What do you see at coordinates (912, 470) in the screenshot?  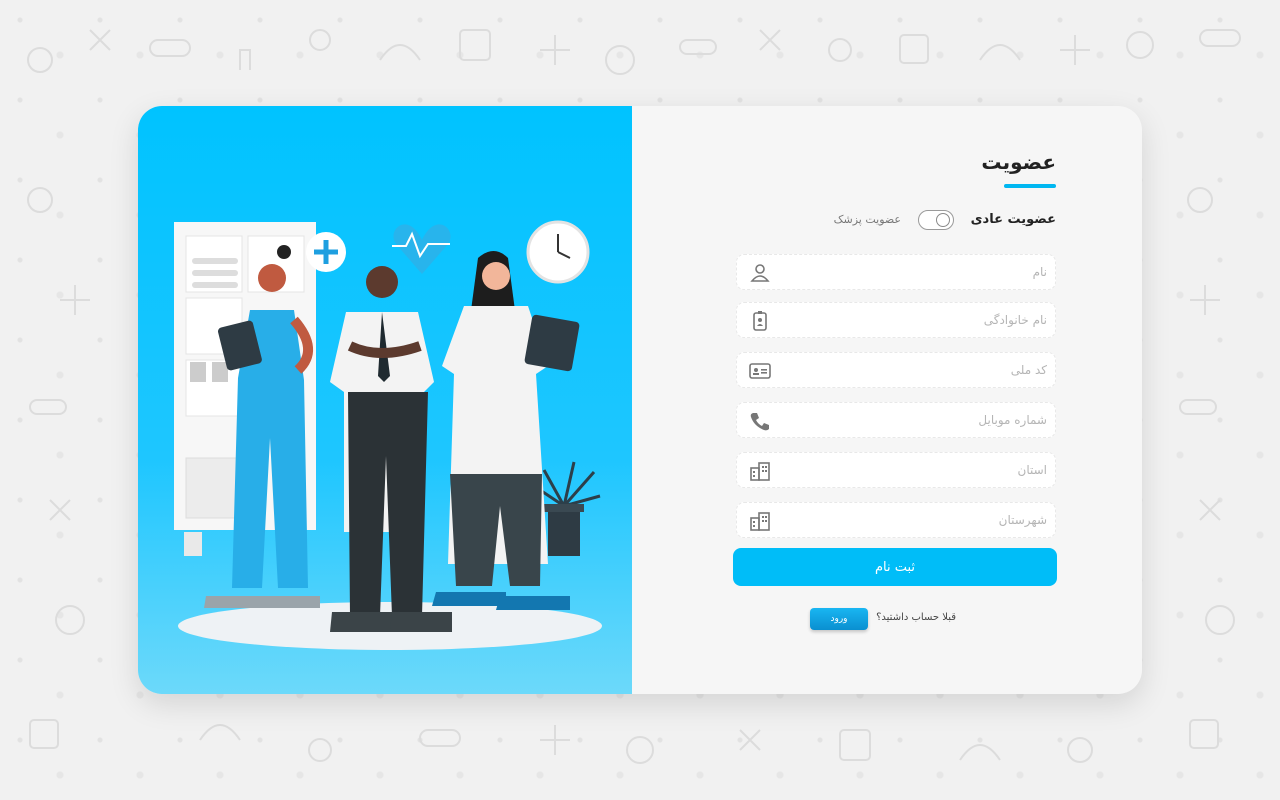 I see `province-input` at bounding box center [912, 470].